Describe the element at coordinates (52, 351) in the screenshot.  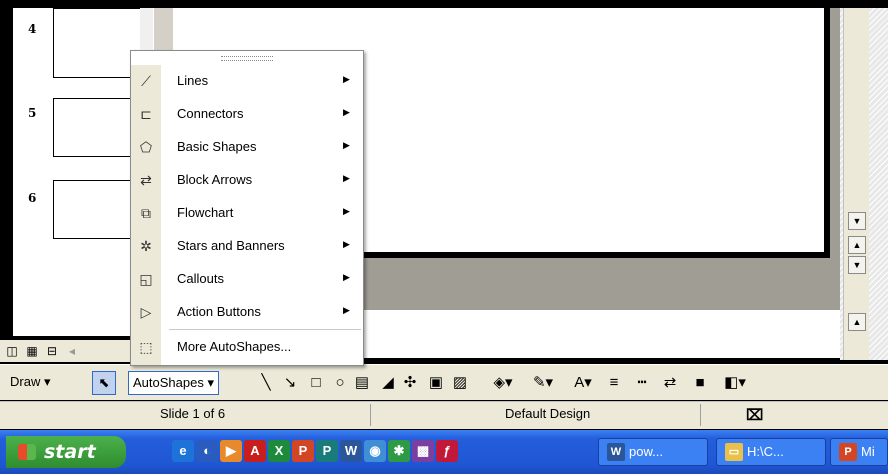
I see `slide-show-icon: ⊟` at that location.